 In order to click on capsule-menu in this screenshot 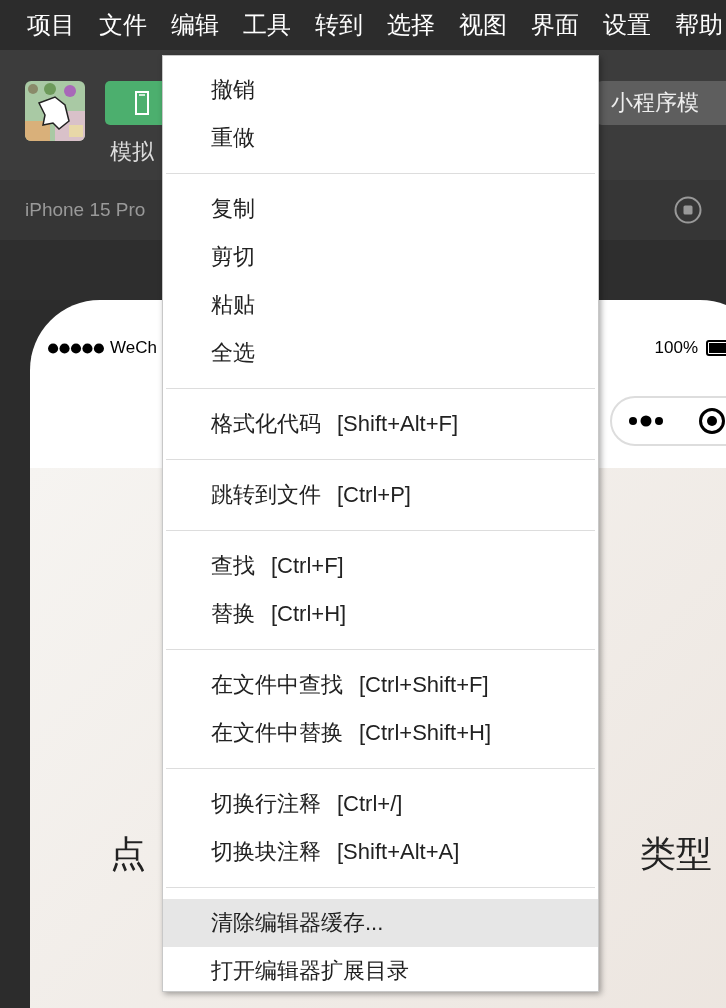, I will do `click(668, 421)`.